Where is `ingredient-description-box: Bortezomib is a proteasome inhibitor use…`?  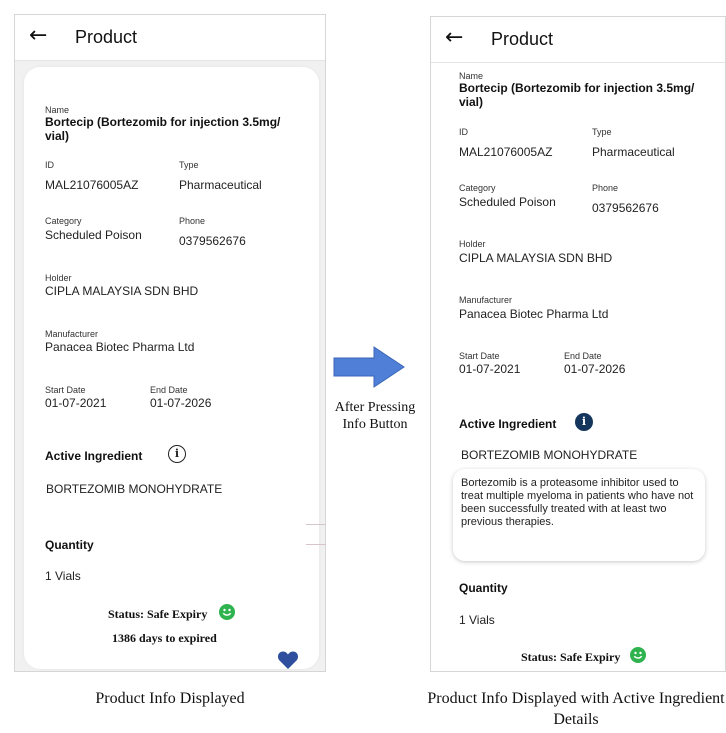 ingredient-description-box: Bortezomib is a proteasome inhibitor use… is located at coordinates (579, 515).